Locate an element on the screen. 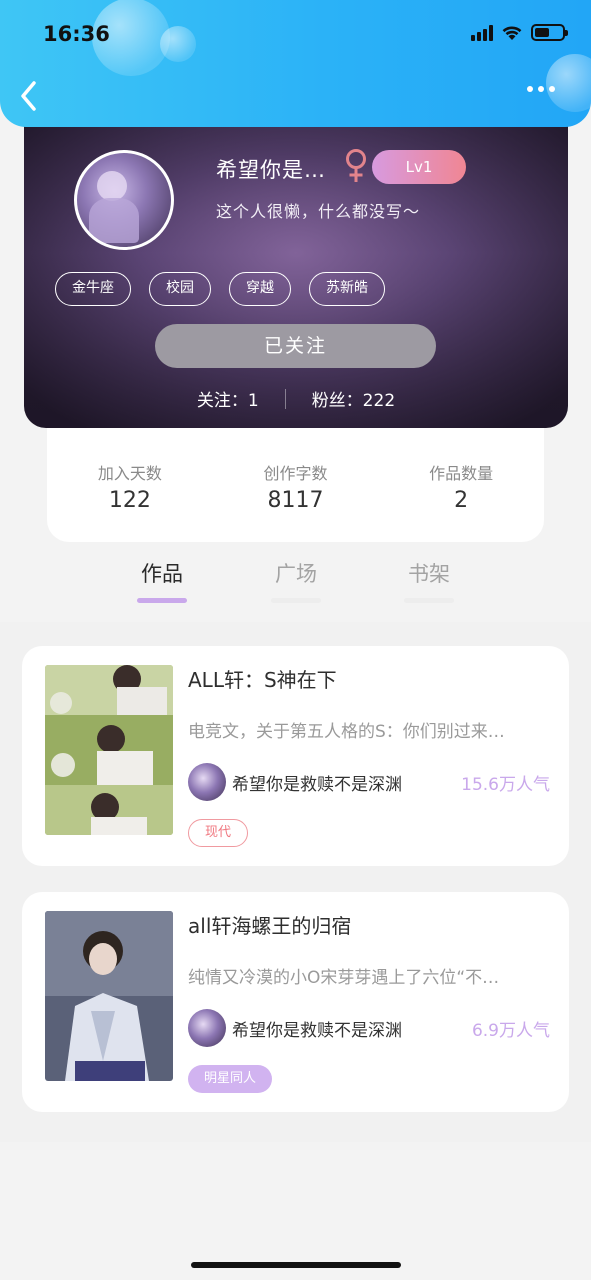  stat-value: 2 is located at coordinates (461, 500).